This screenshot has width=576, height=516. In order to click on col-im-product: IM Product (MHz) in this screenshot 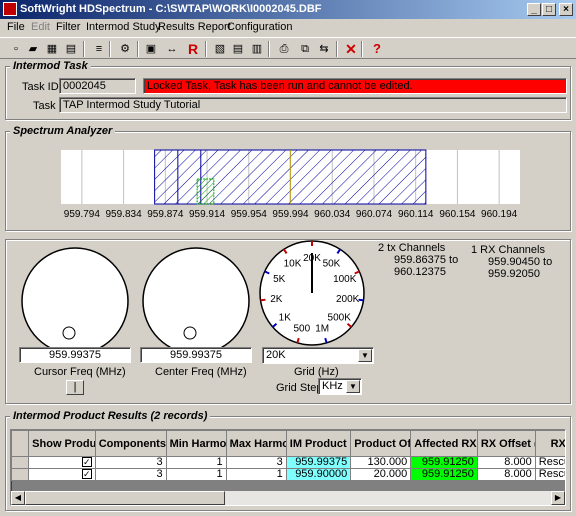, I will do `click(318, 443)`.